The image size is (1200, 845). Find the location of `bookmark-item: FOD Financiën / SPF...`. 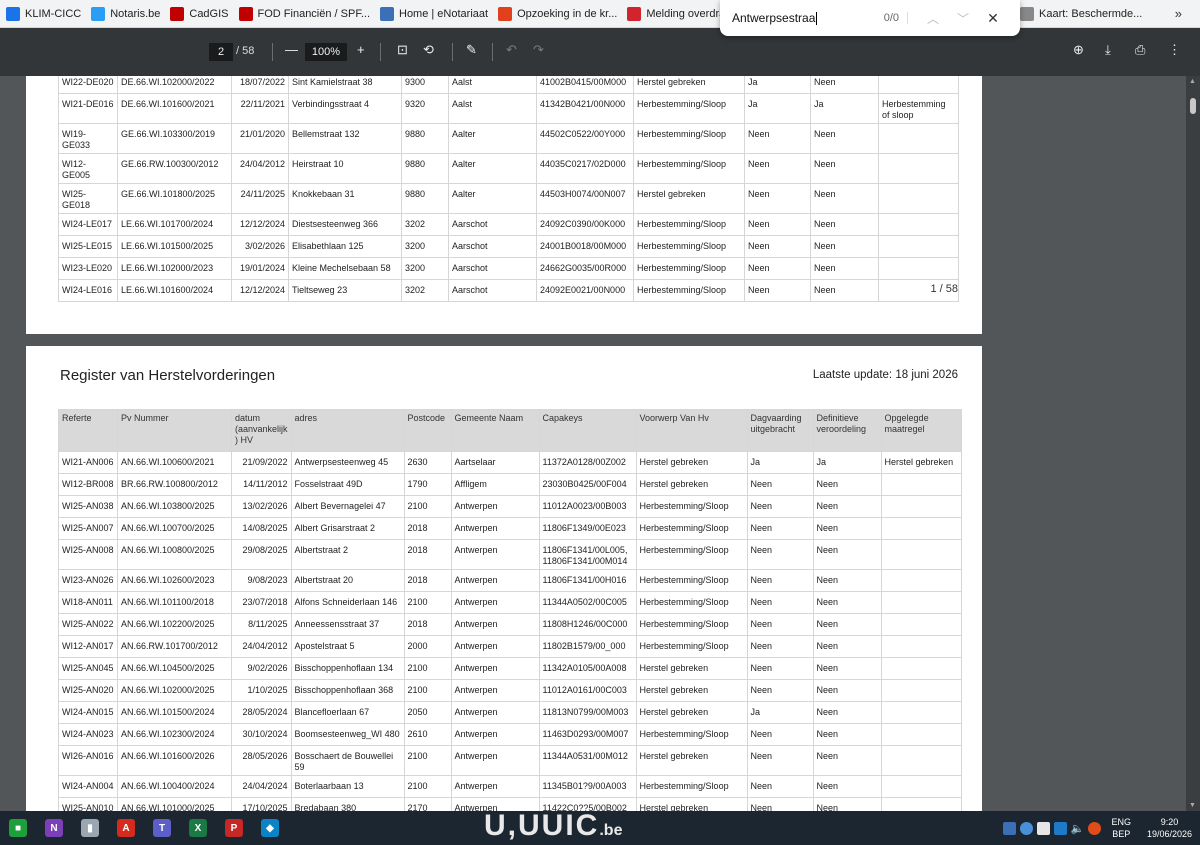

bookmark-item: FOD Financiën / SPF... is located at coordinates (303, 14).